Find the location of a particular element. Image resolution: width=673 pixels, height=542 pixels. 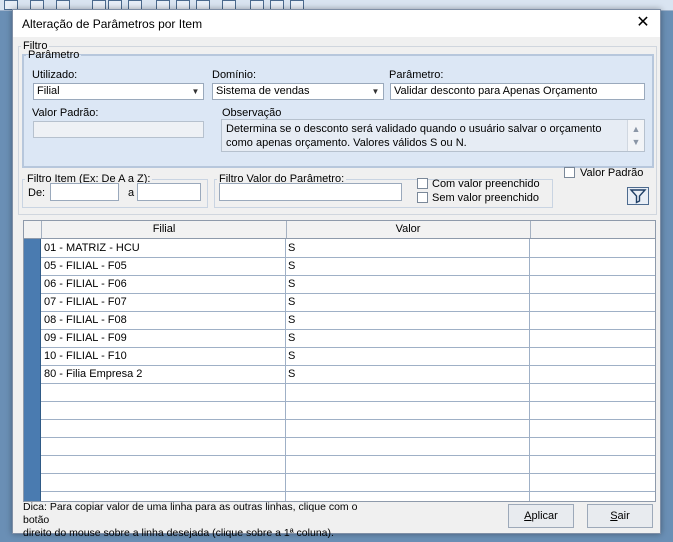

table-row: 10 - FILIAL - F10 S is located at coordinates (339, 356).